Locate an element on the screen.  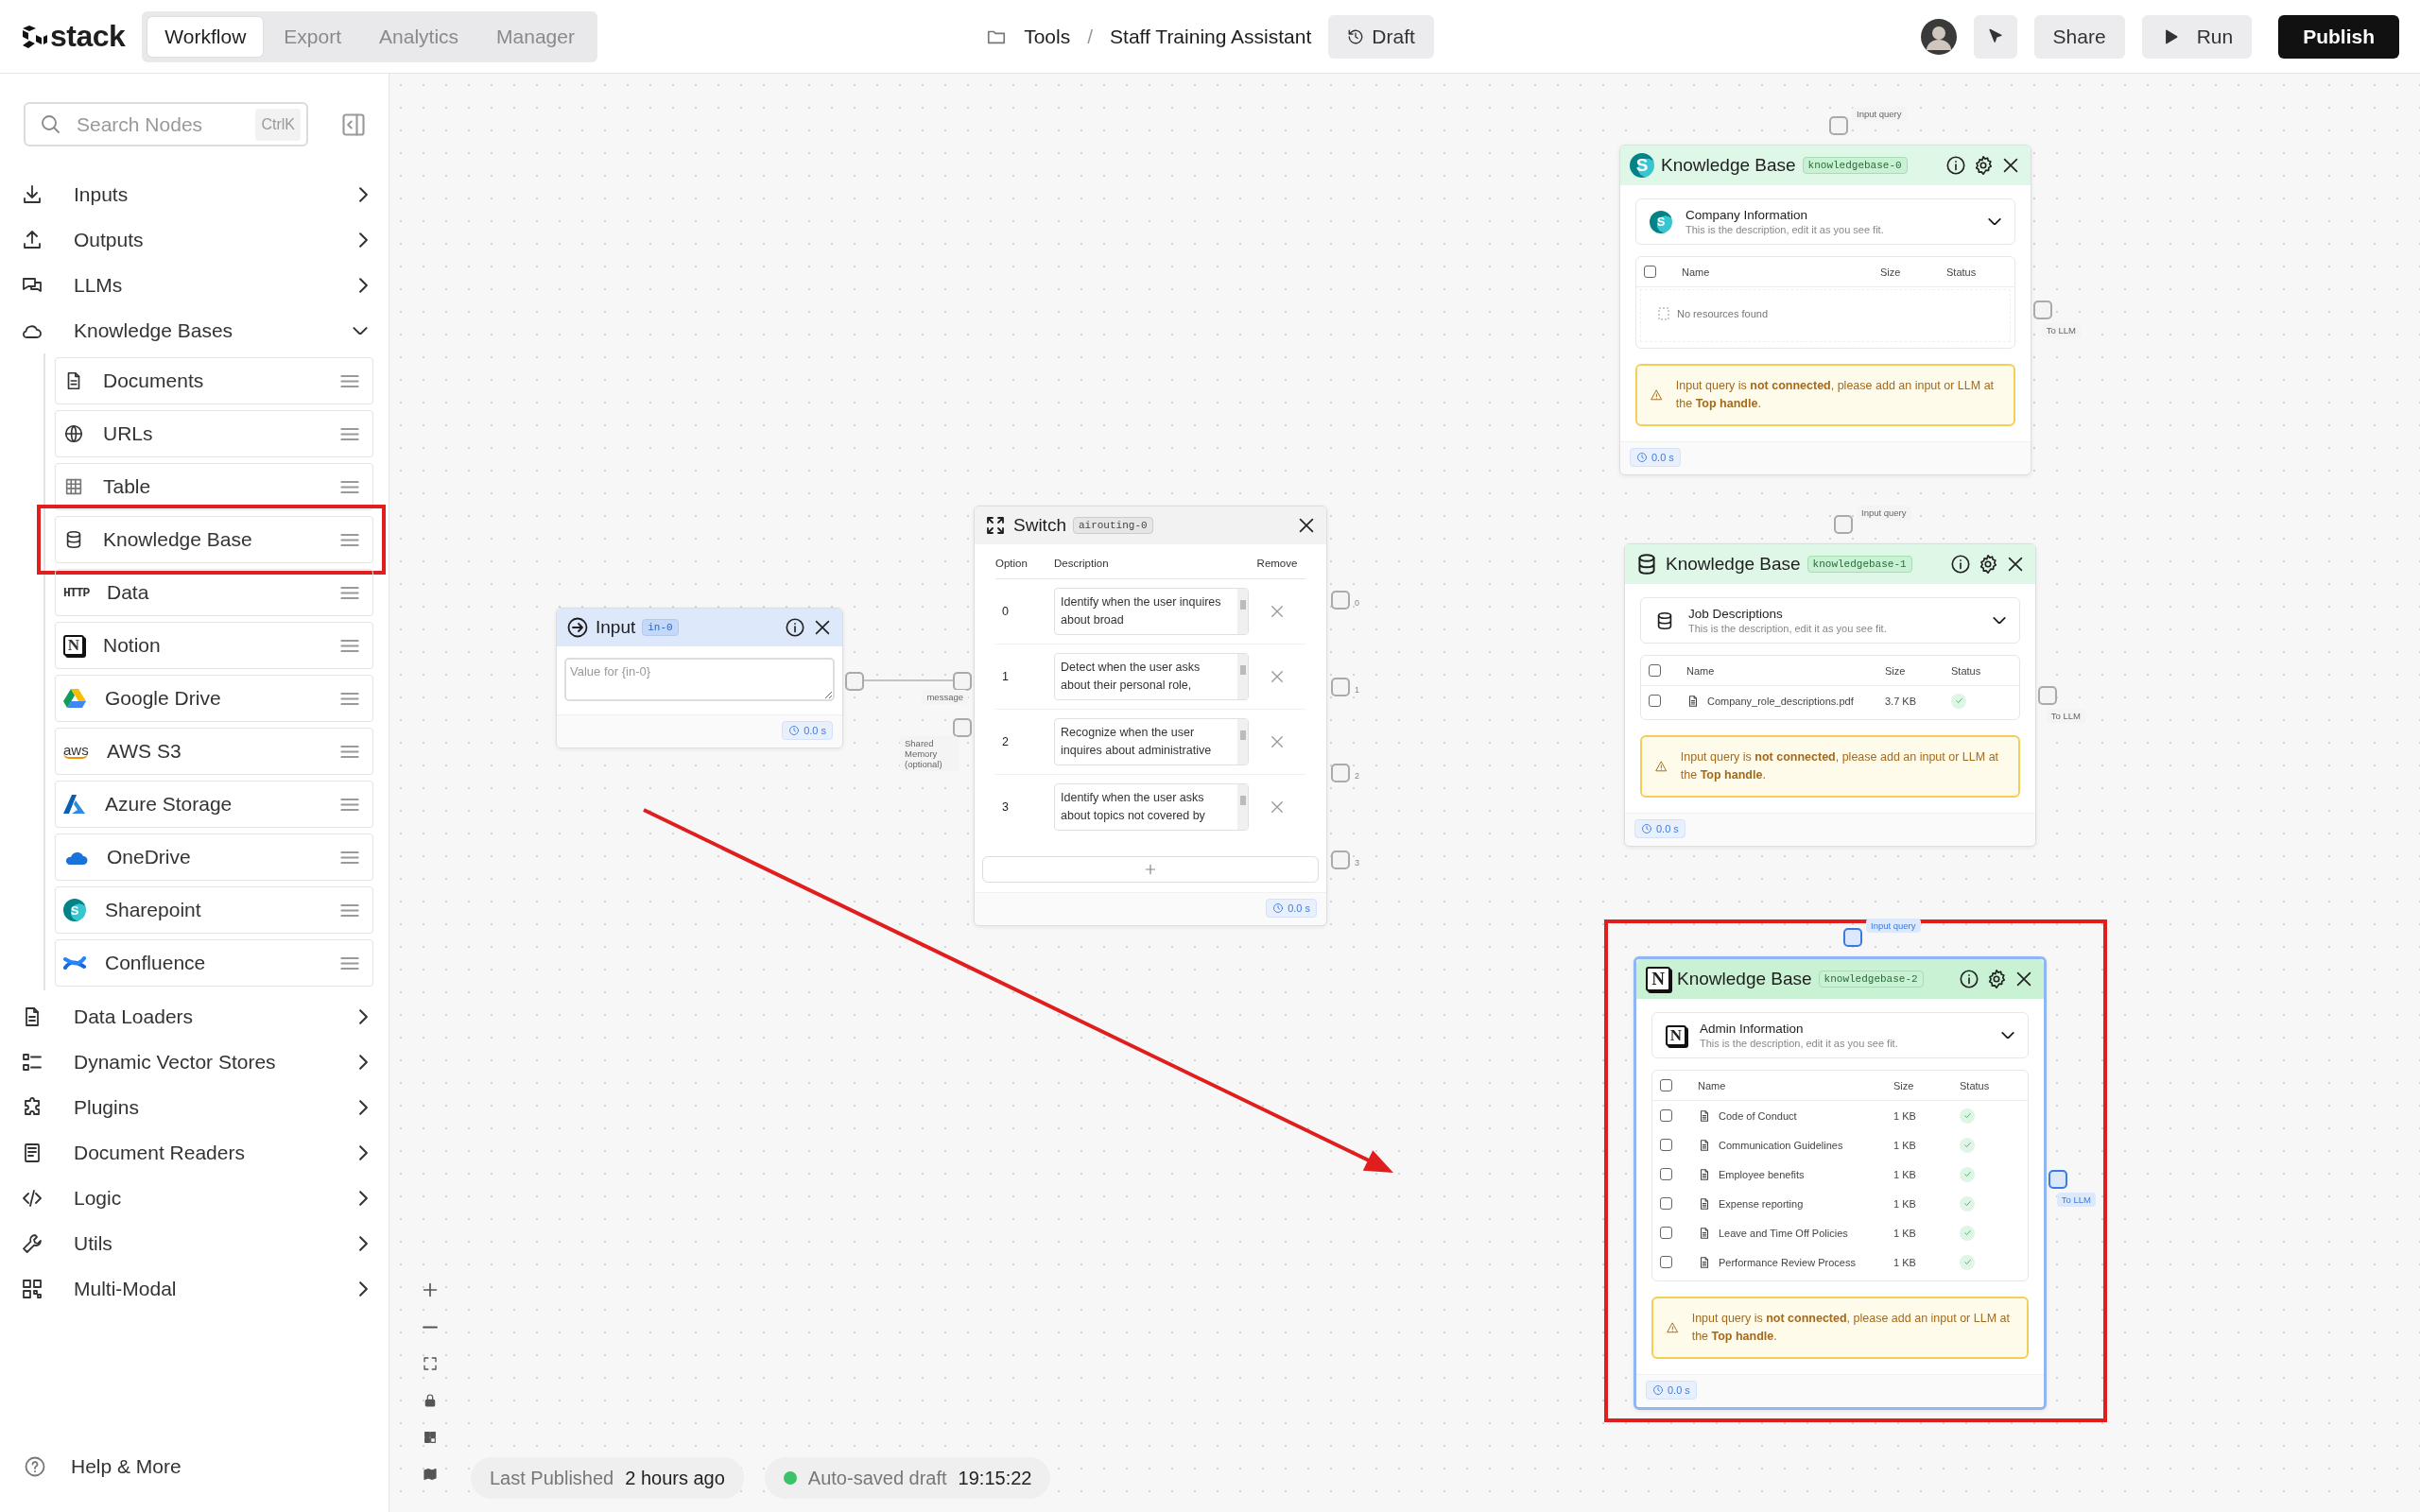
help-link: Help & More is located at coordinates (103, 1466).